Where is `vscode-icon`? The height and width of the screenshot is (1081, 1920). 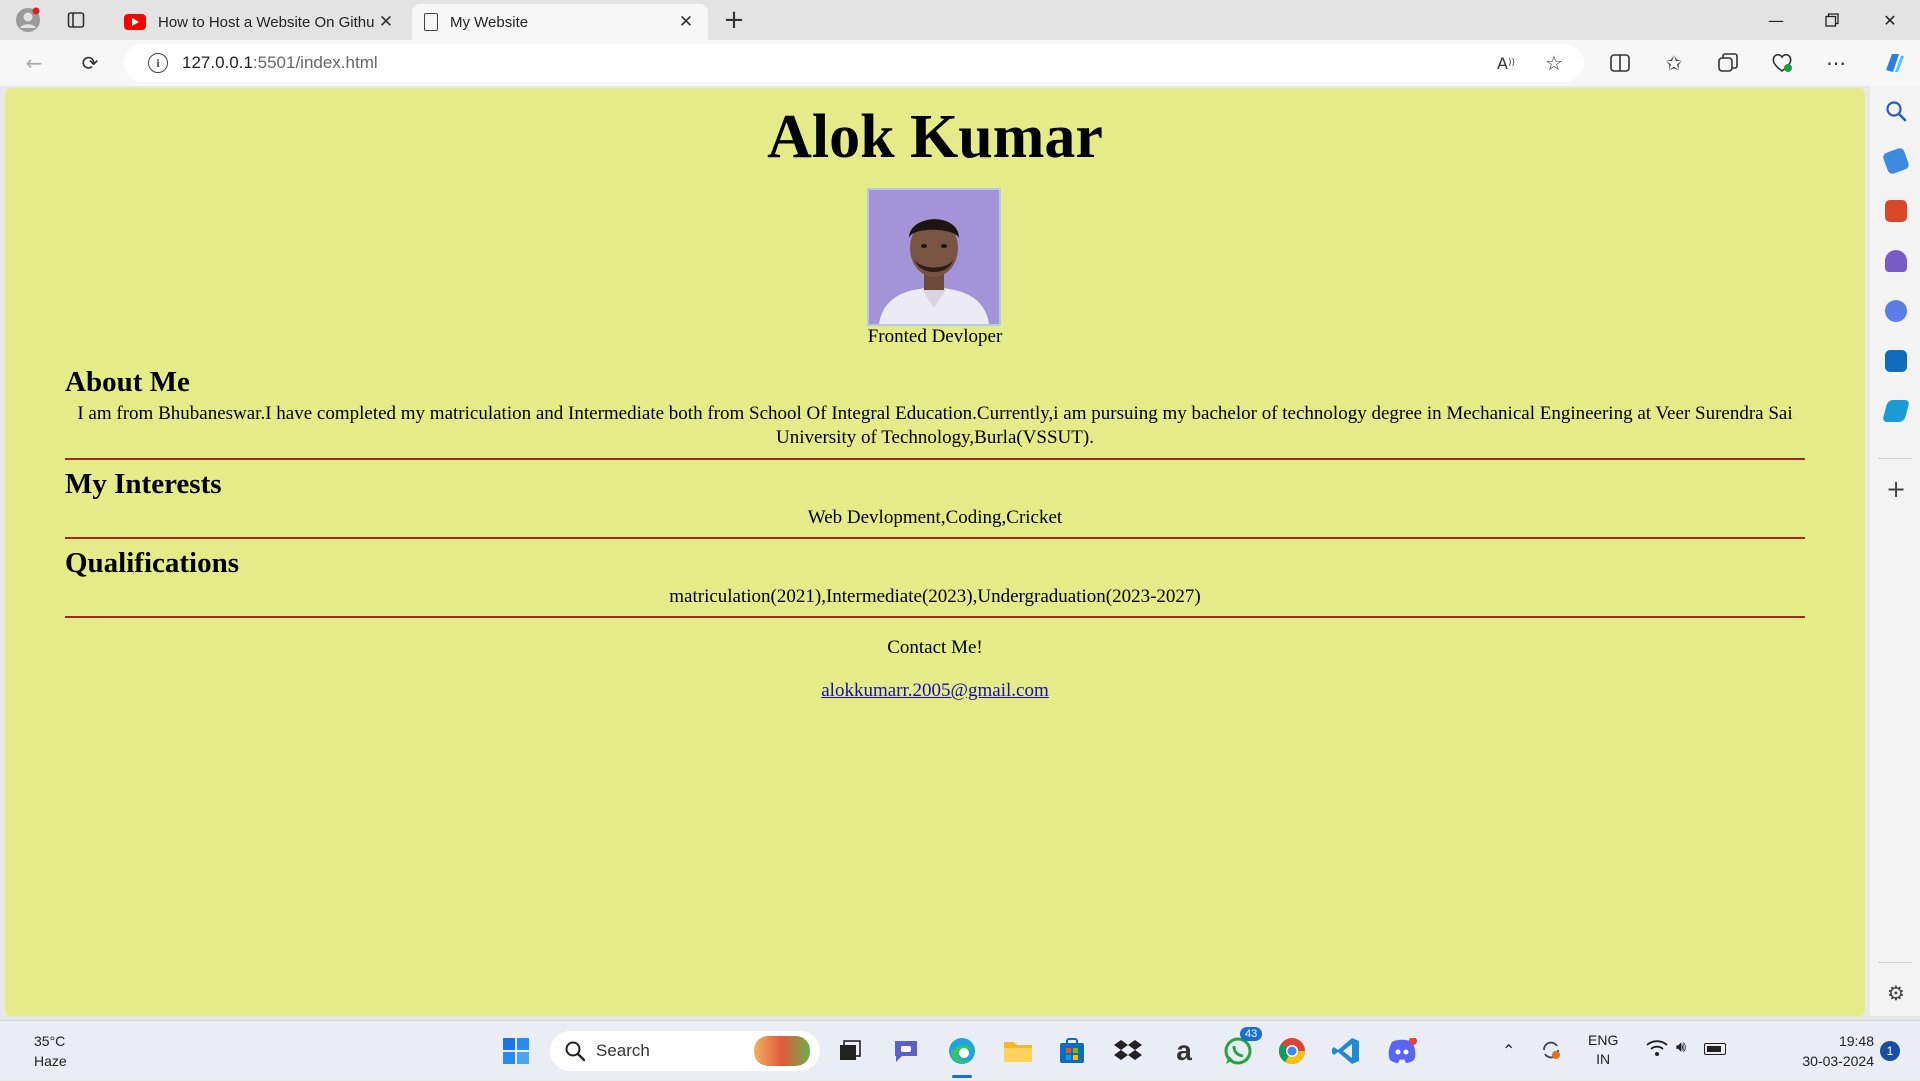 vscode-icon is located at coordinates (1346, 1051).